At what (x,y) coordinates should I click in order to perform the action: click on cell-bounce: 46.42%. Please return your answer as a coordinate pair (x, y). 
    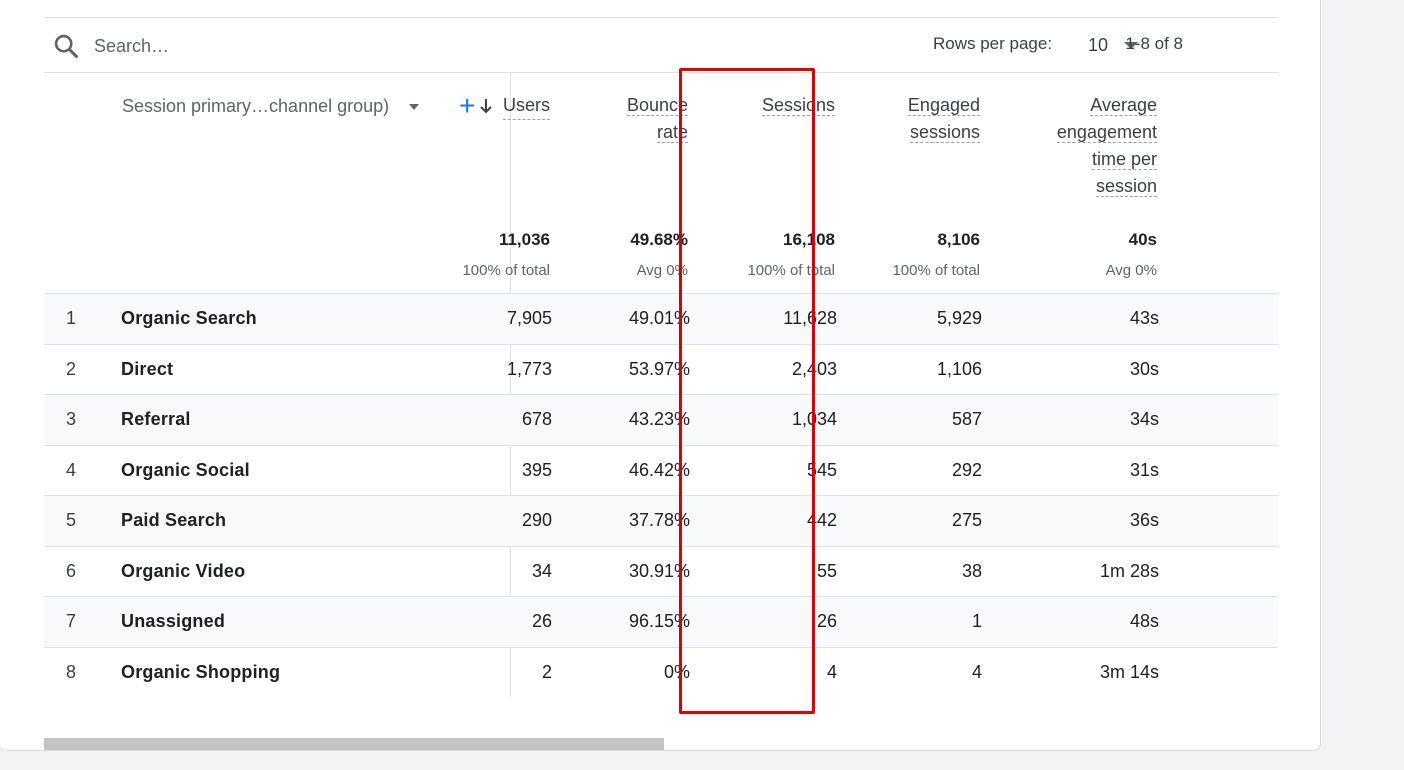
    Looking at the image, I should click on (659, 469).